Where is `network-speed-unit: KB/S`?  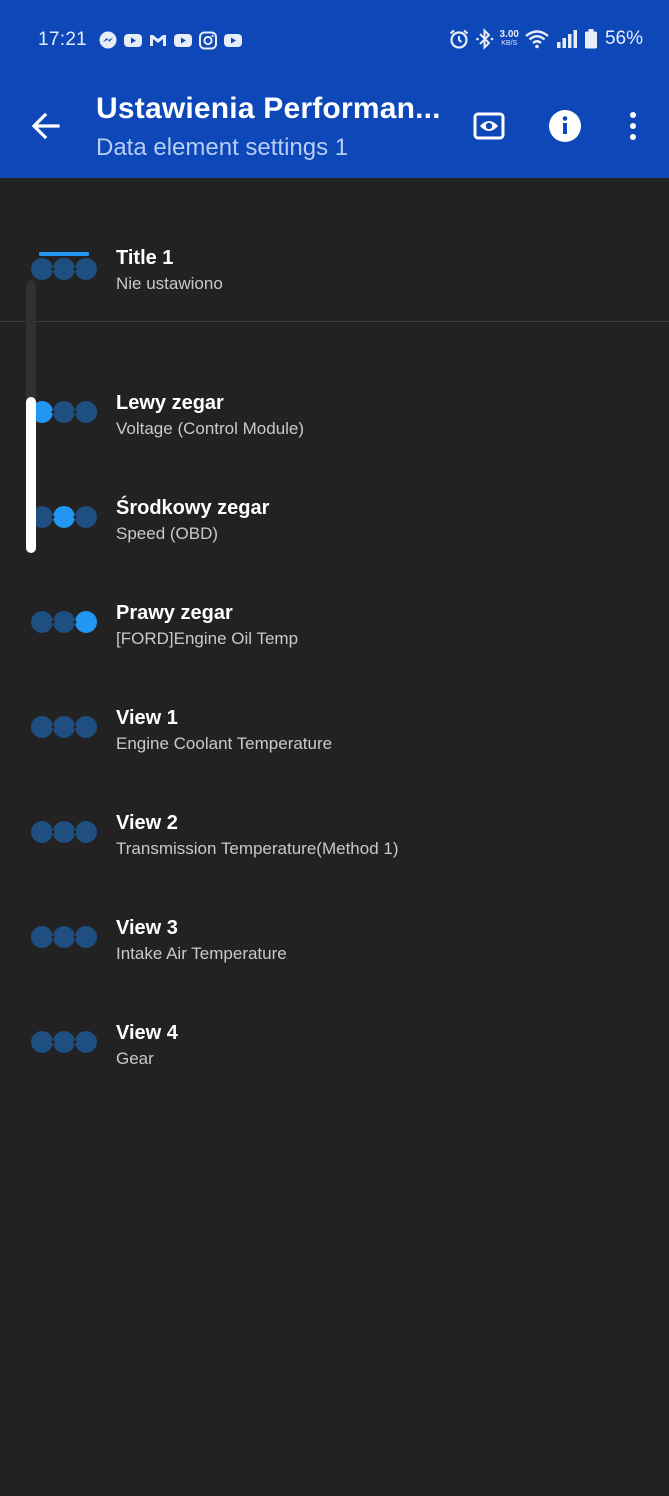 network-speed-unit: KB/S is located at coordinates (509, 43).